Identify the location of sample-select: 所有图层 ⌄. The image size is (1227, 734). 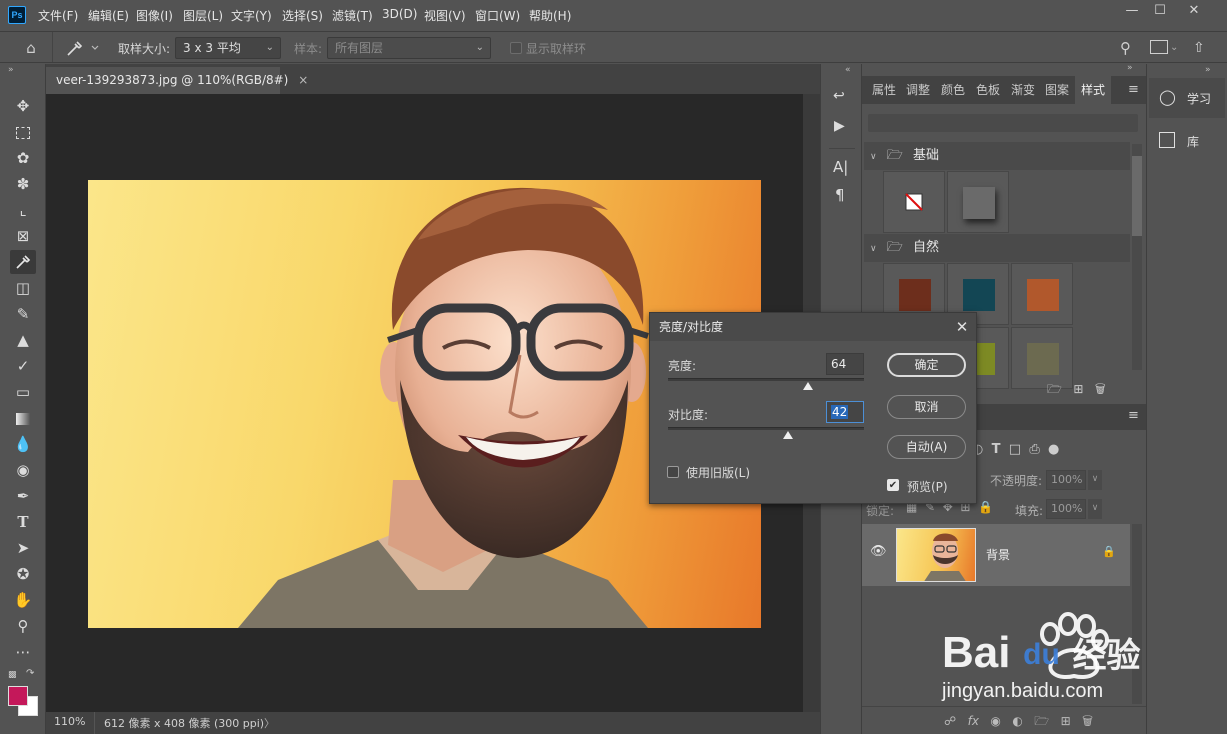
(409, 48).